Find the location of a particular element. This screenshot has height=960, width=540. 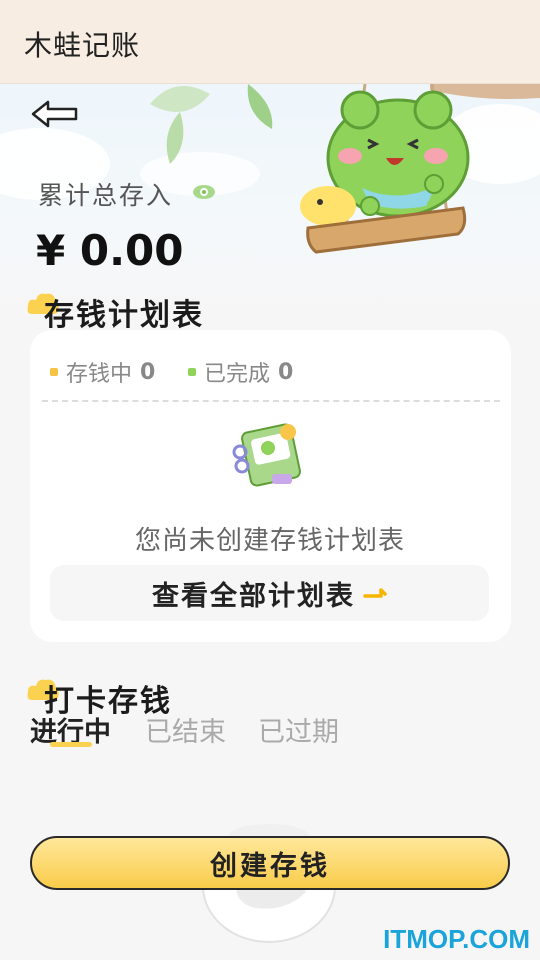

stat-completed: 已完成 0 is located at coordinates (240, 372).